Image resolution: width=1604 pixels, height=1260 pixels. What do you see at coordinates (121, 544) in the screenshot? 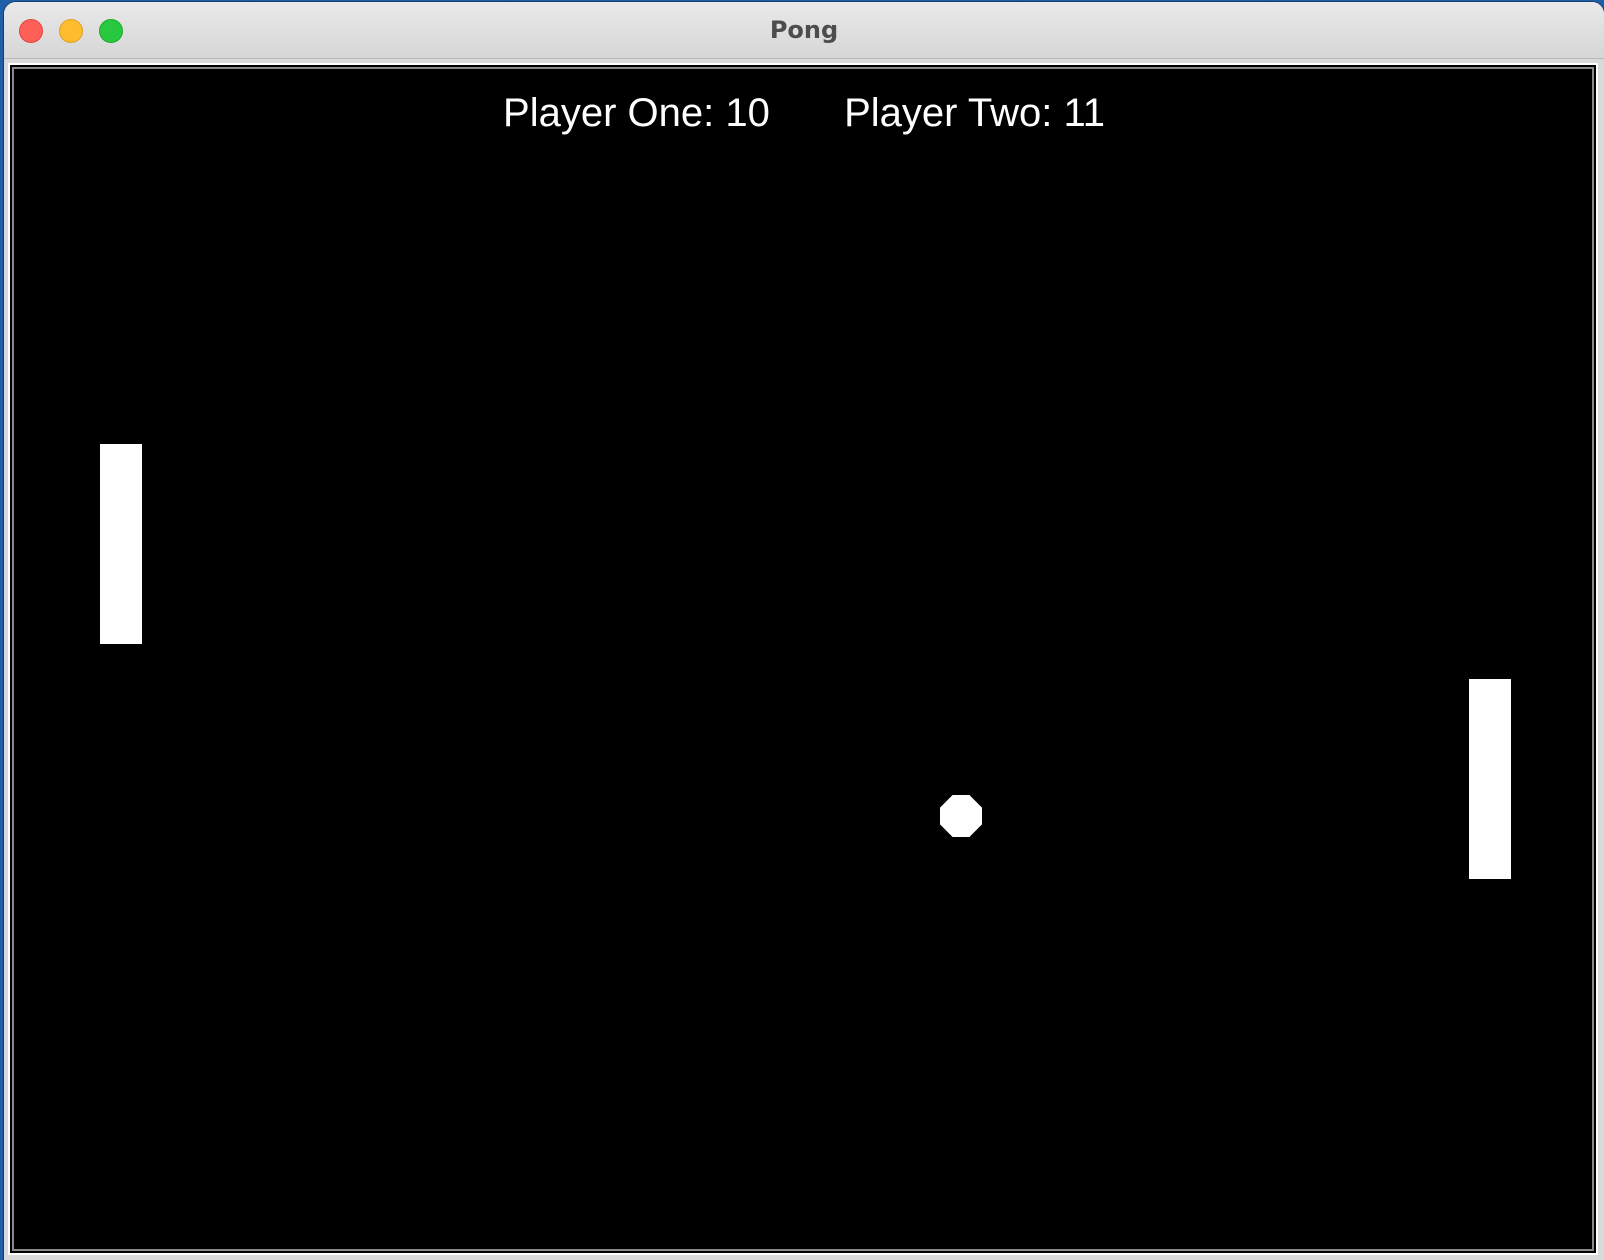
I see `player-one-paddle` at bounding box center [121, 544].